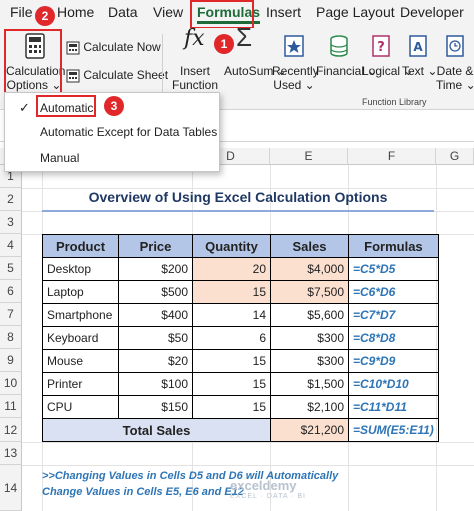 The height and width of the screenshot is (511, 474). Describe the element at coordinates (114, 106) in the screenshot. I see `step-badge-3: 3` at that location.